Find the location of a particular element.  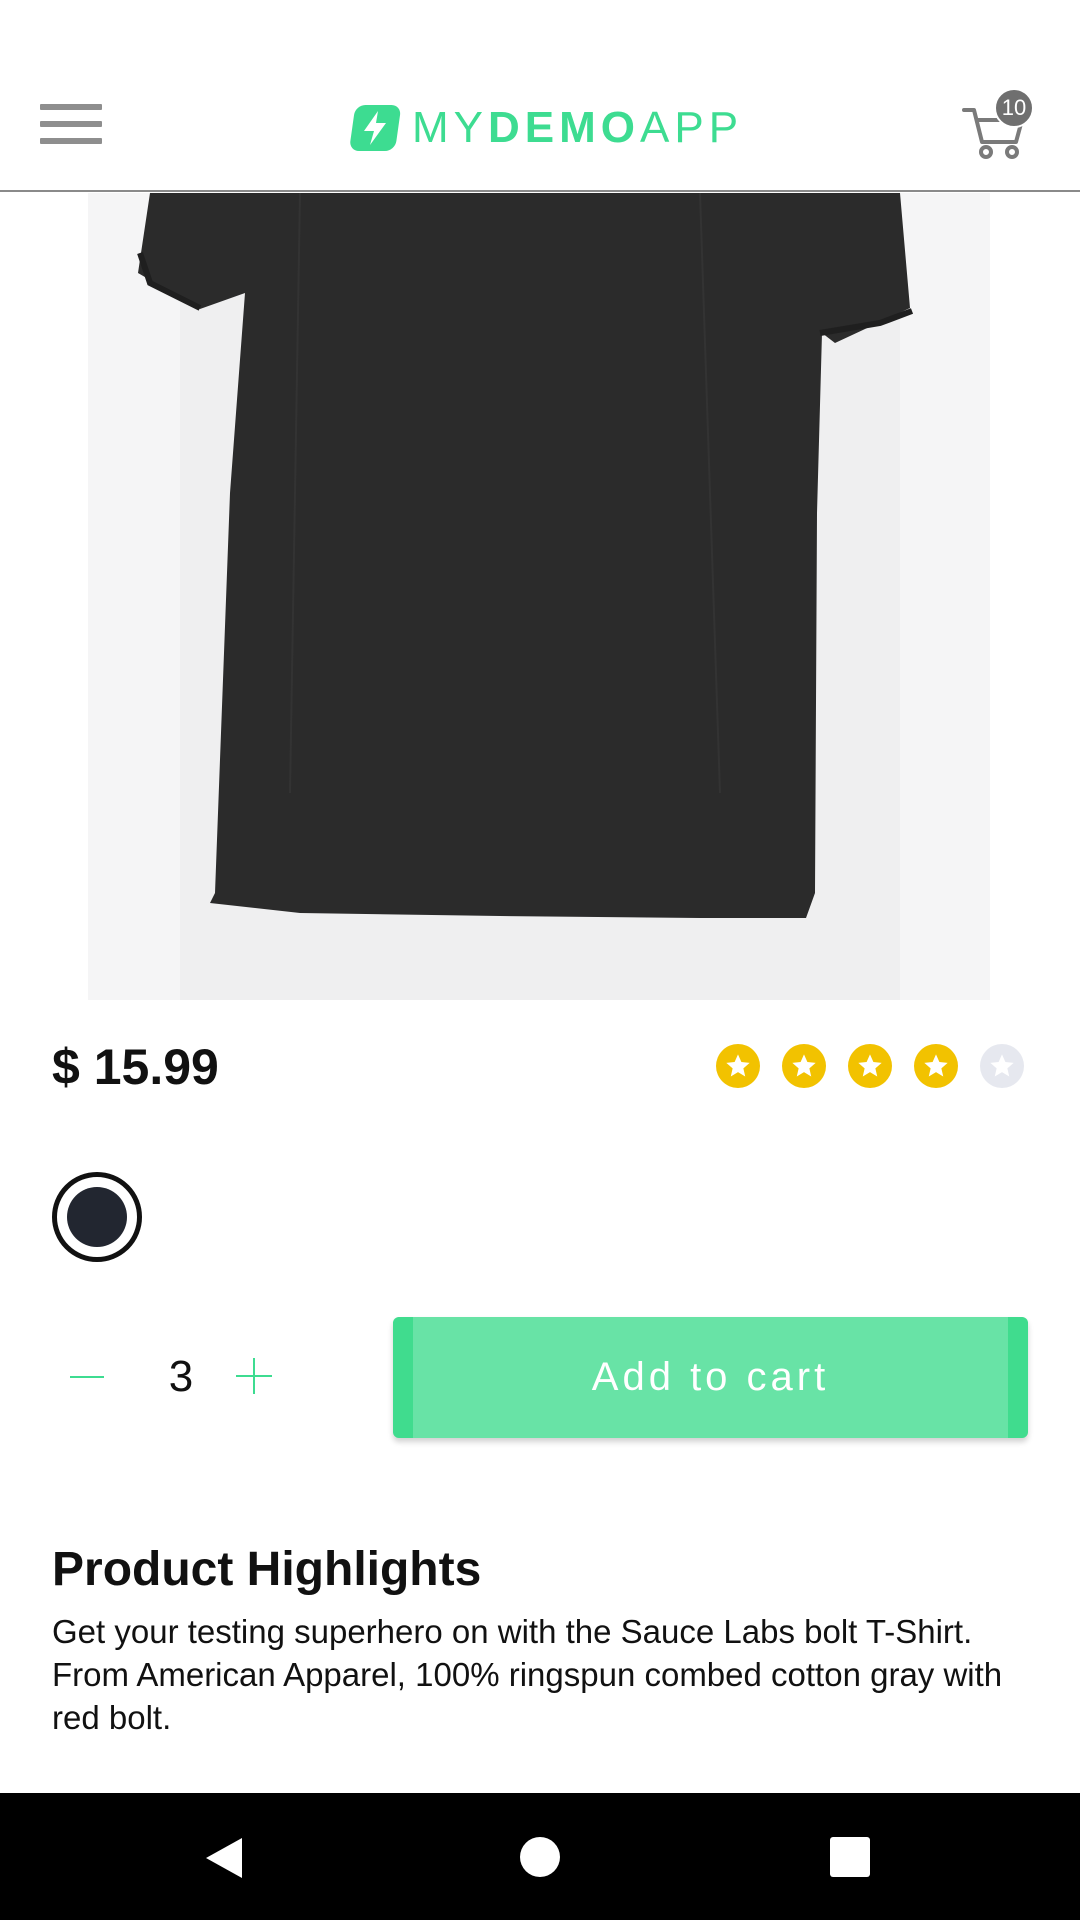

cart-button: 10 is located at coordinates (1001, 126).